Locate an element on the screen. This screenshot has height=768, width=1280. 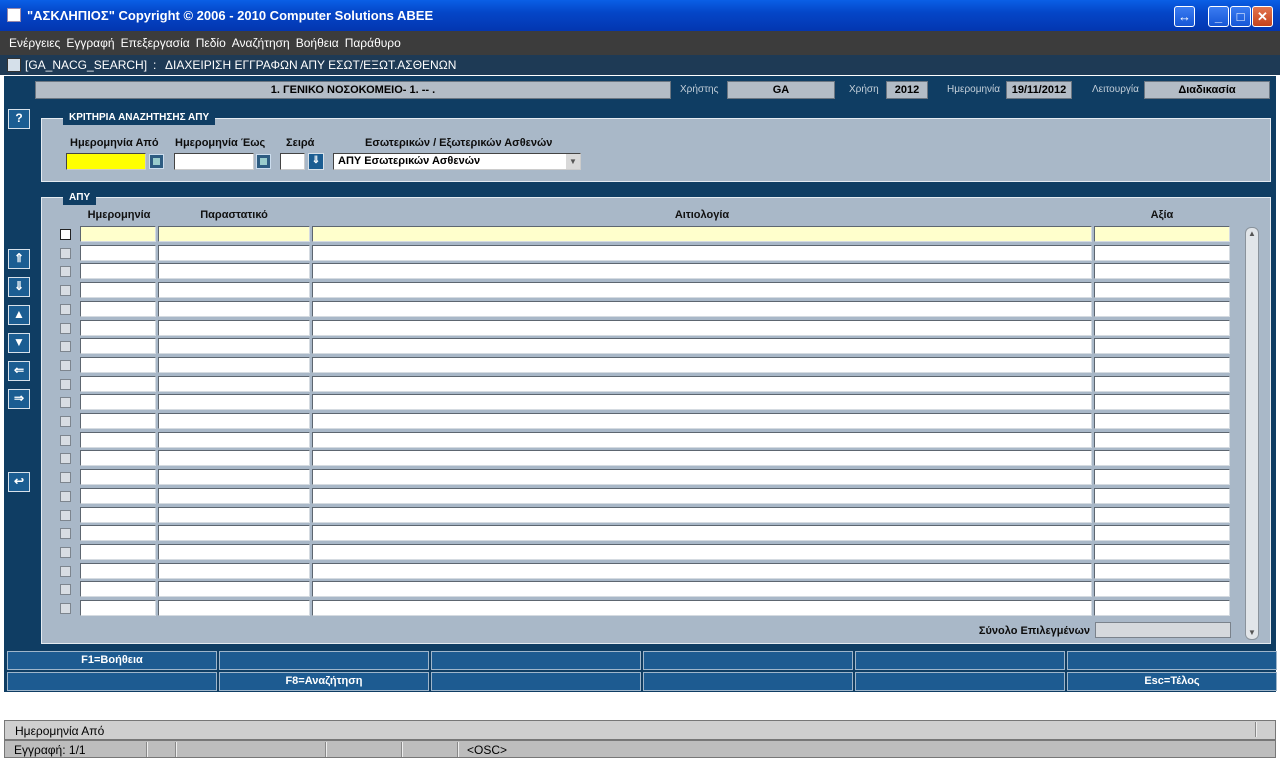
menu-item: Βοήθεια is located at coordinates (317, 43).